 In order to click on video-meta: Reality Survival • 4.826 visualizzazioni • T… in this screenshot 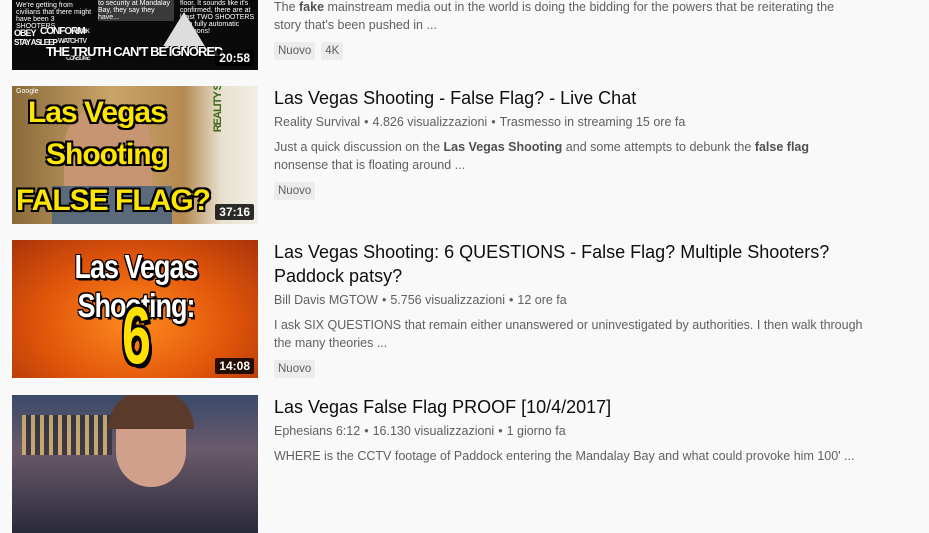, I will do `click(574, 122)`.